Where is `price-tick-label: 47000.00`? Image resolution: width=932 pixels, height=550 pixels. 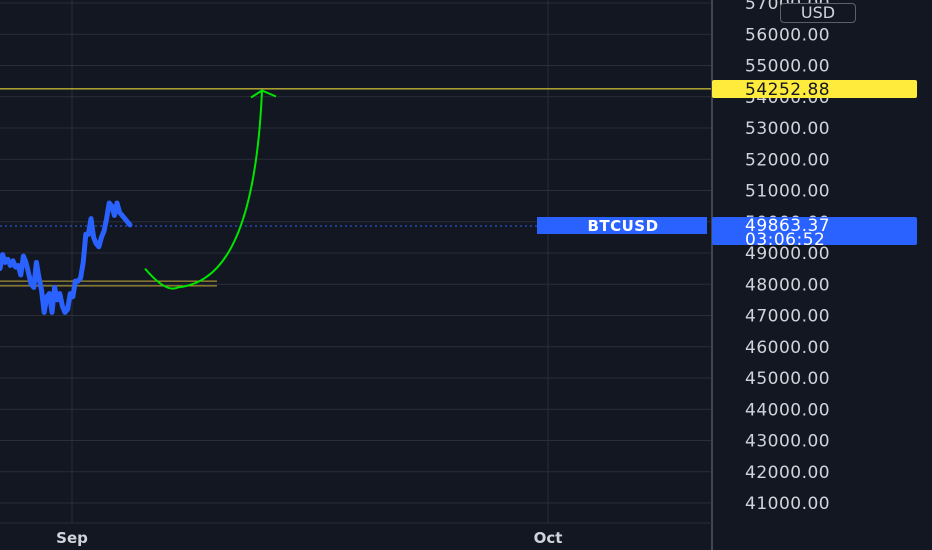 price-tick-label: 47000.00 is located at coordinates (787, 317).